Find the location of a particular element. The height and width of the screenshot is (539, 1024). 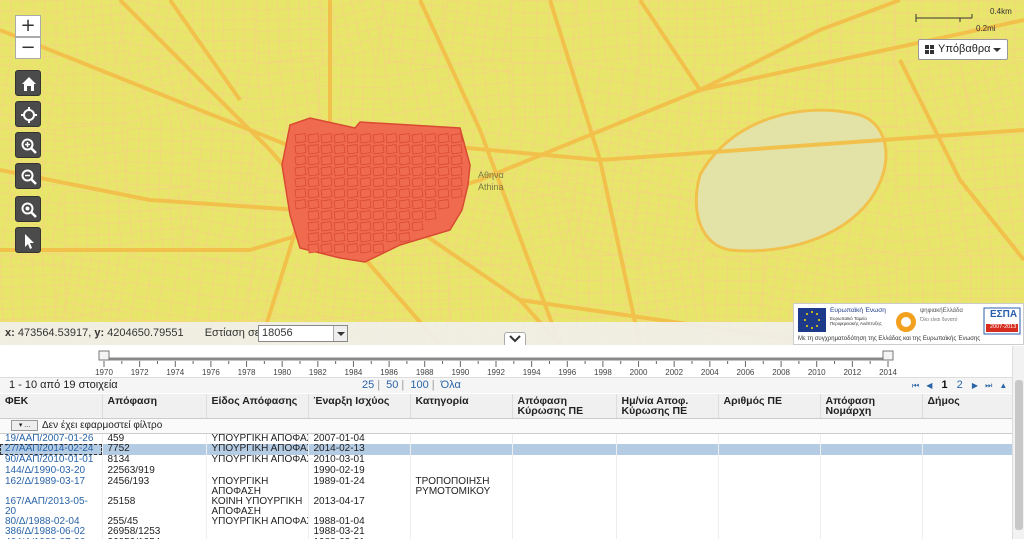

vertical-scrollbar is located at coordinates (1018, 442).